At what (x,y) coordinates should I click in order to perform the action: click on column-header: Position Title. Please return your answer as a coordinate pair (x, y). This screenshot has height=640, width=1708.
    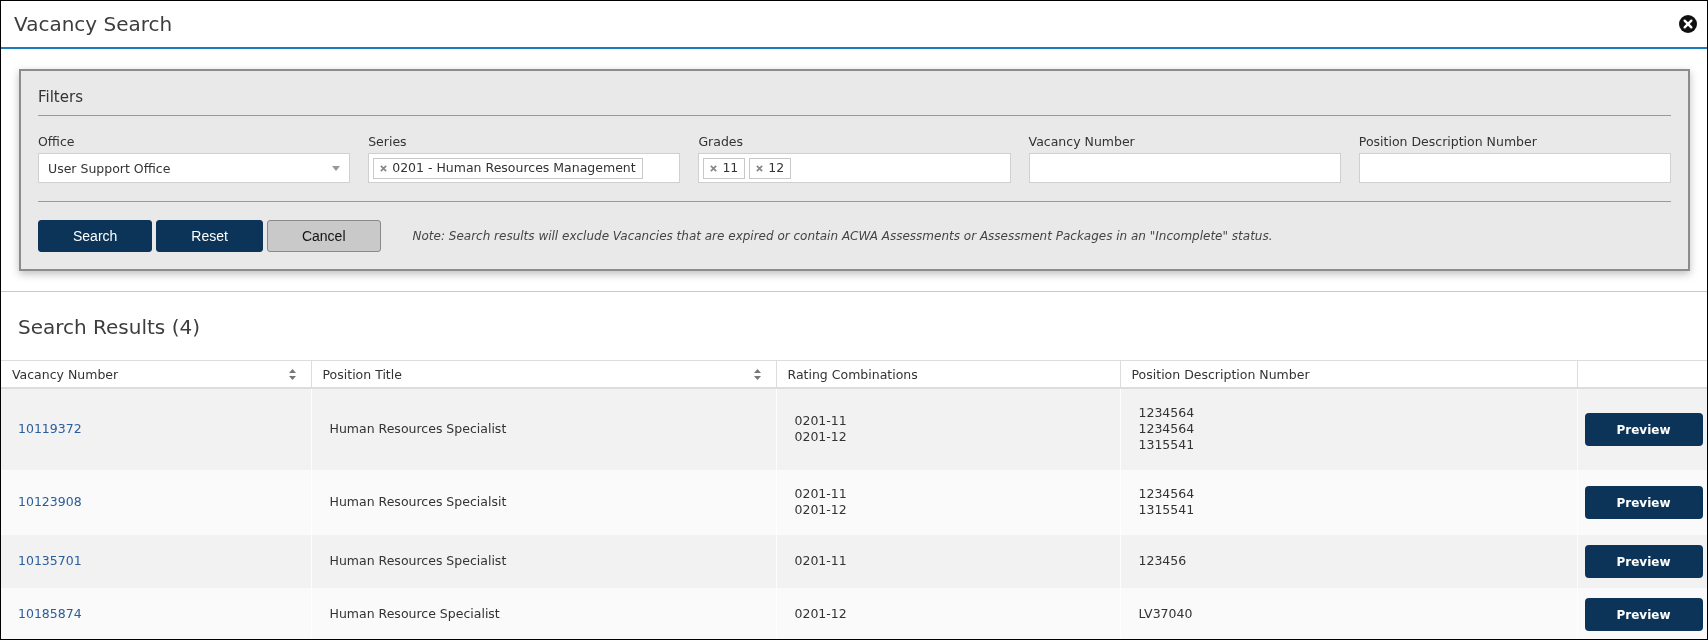
    Looking at the image, I should click on (543, 374).